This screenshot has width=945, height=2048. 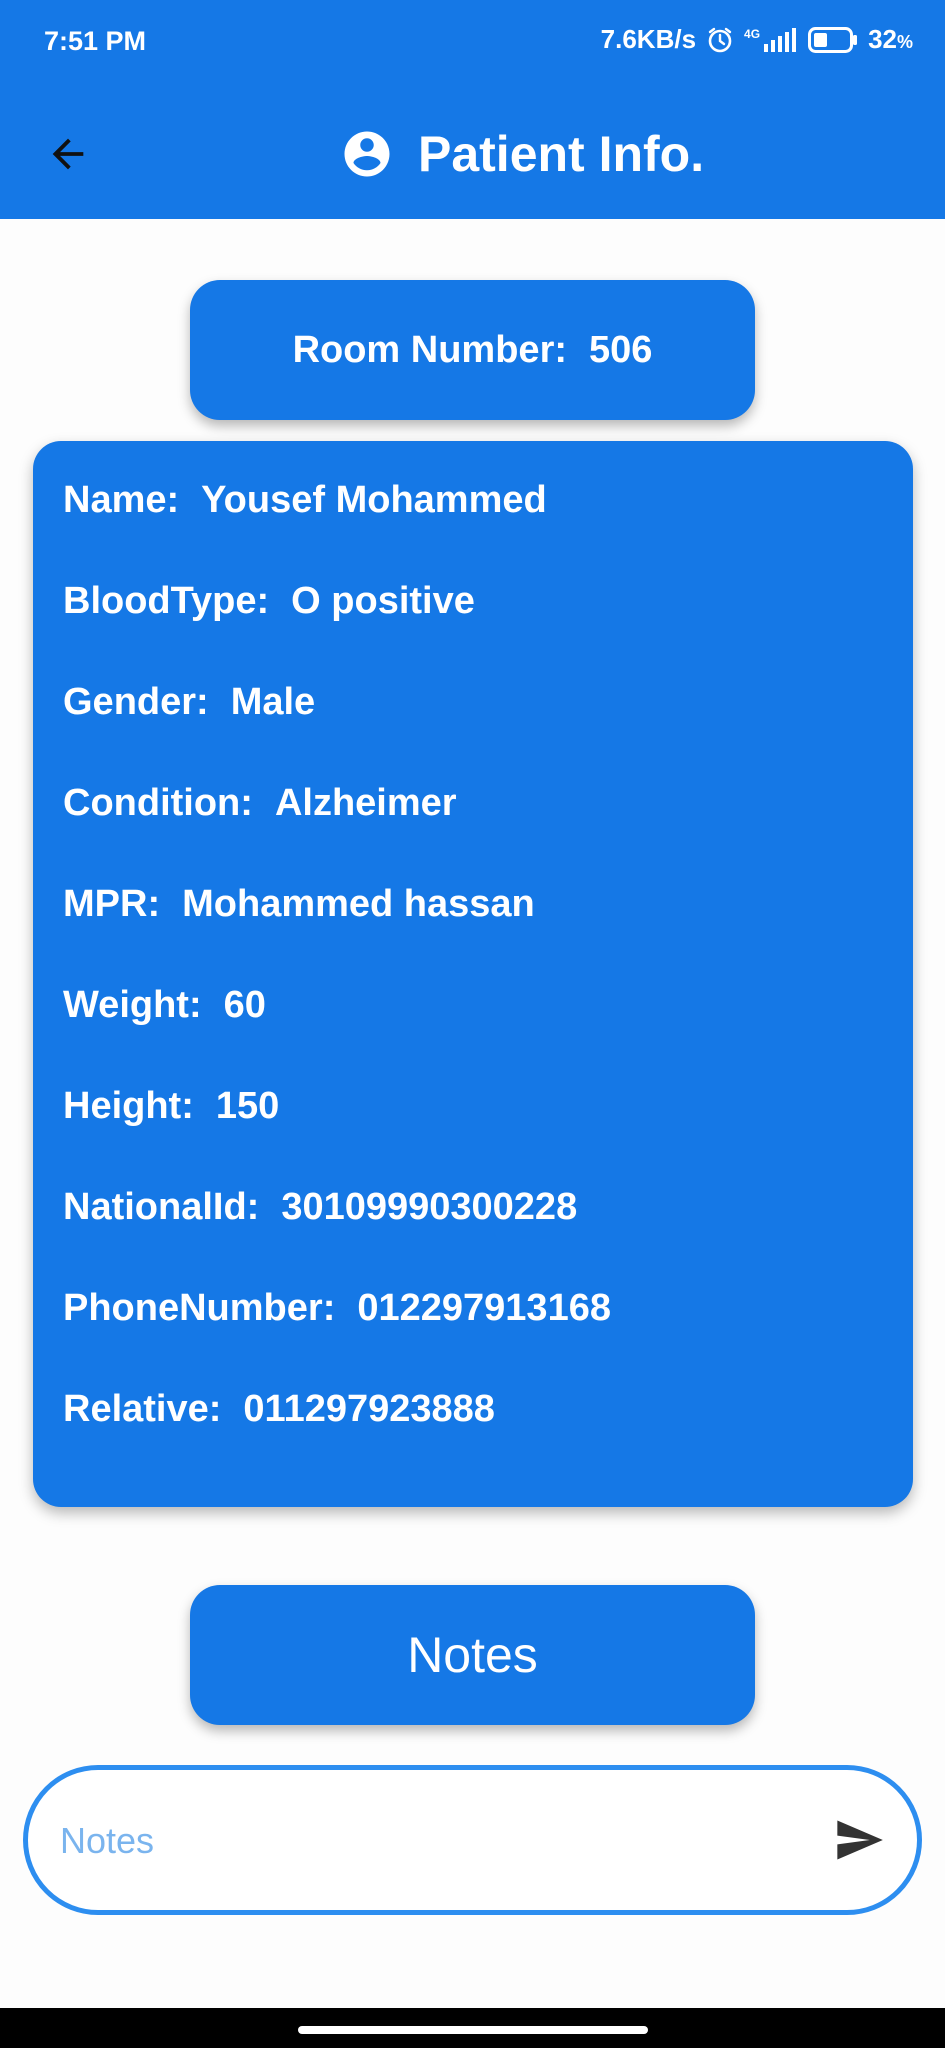 I want to click on notes-input-container, so click(x=472, y=1840).